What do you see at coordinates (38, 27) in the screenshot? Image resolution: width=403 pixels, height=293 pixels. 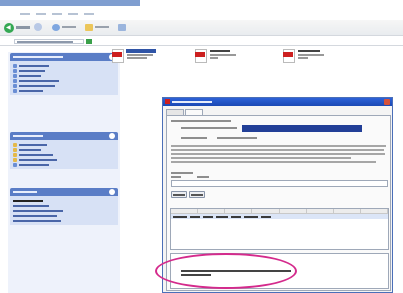 I see `forward-icon` at bounding box center [38, 27].